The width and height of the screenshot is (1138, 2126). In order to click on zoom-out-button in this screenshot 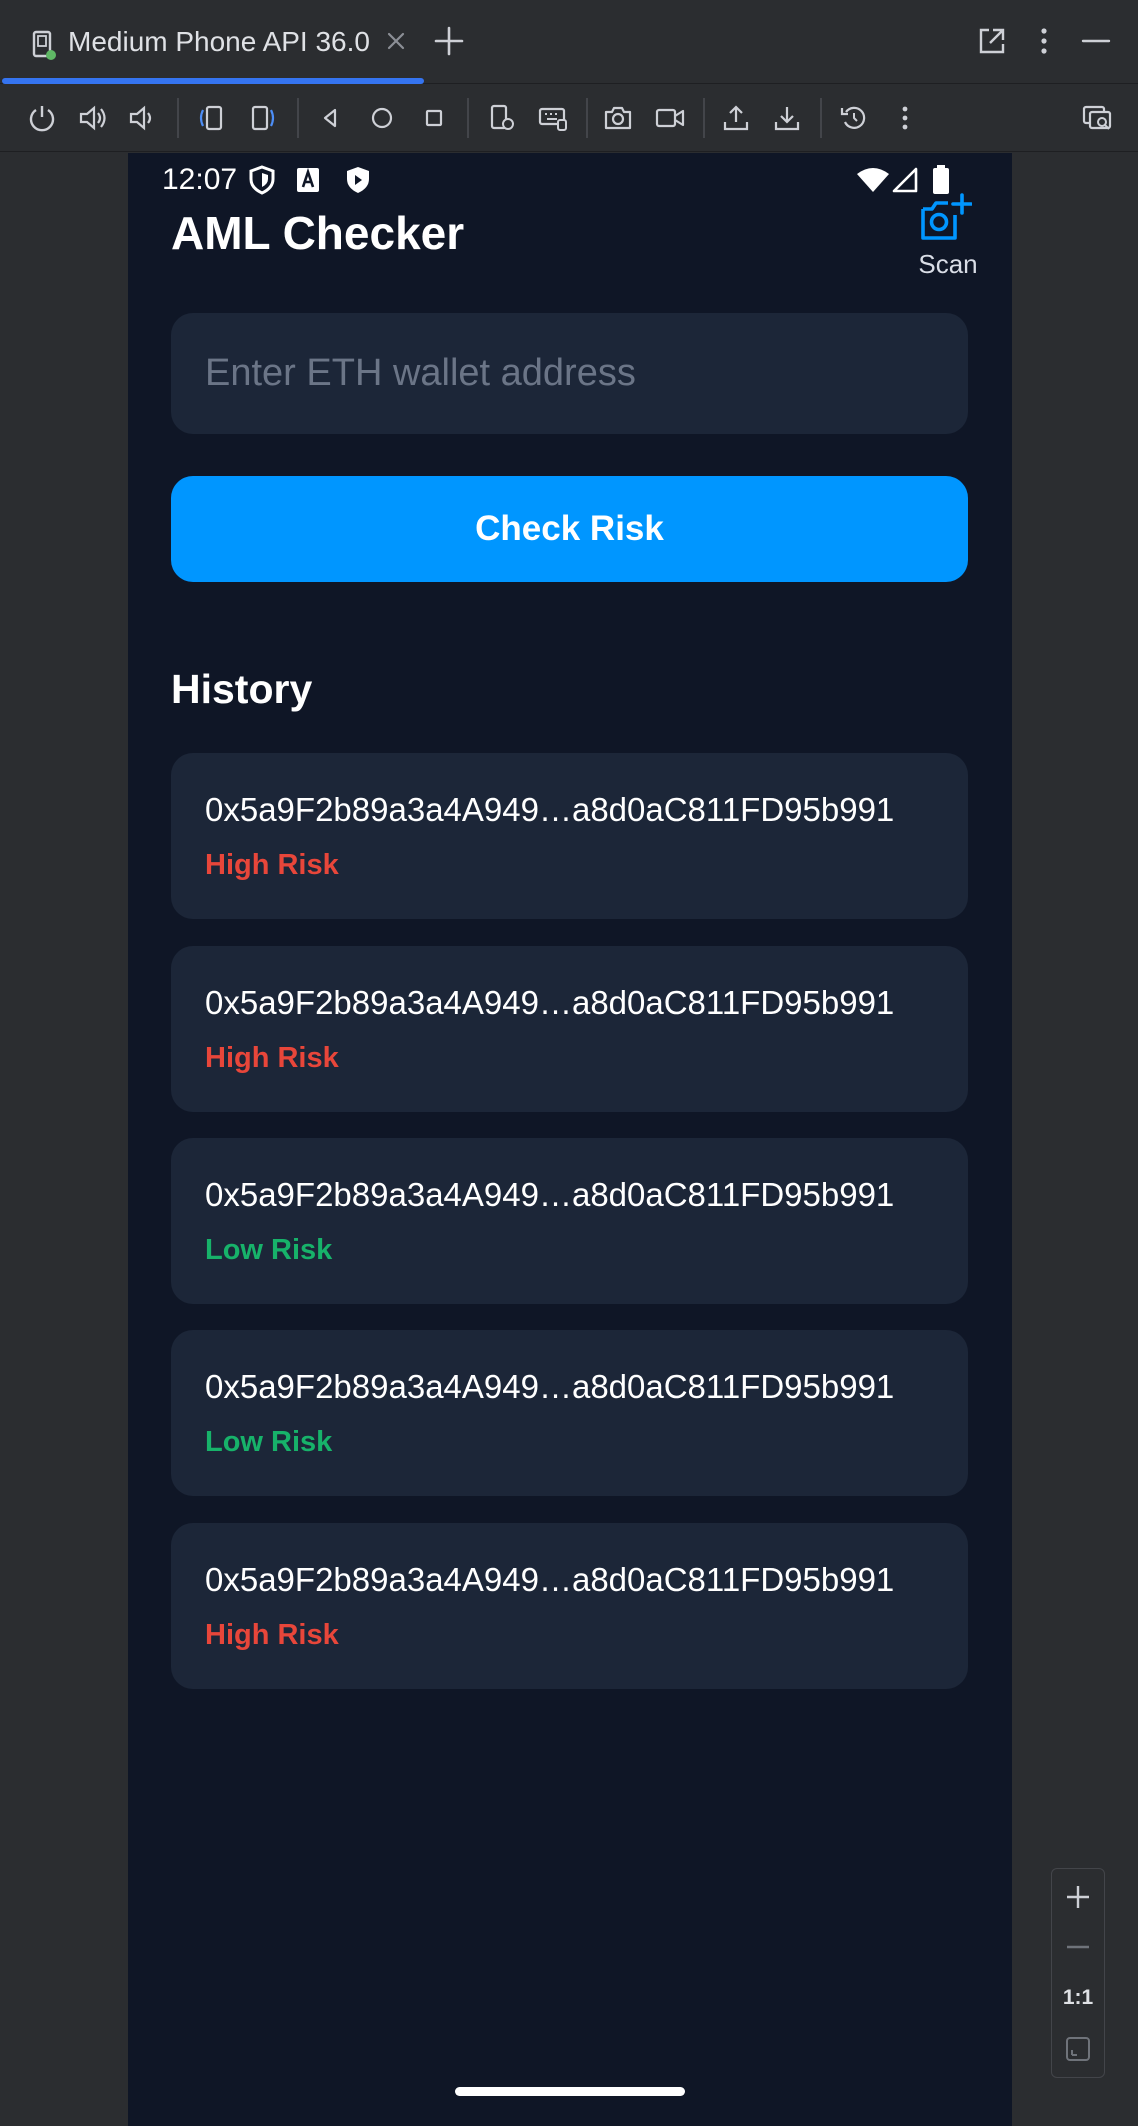, I will do `click(1078, 1947)`.